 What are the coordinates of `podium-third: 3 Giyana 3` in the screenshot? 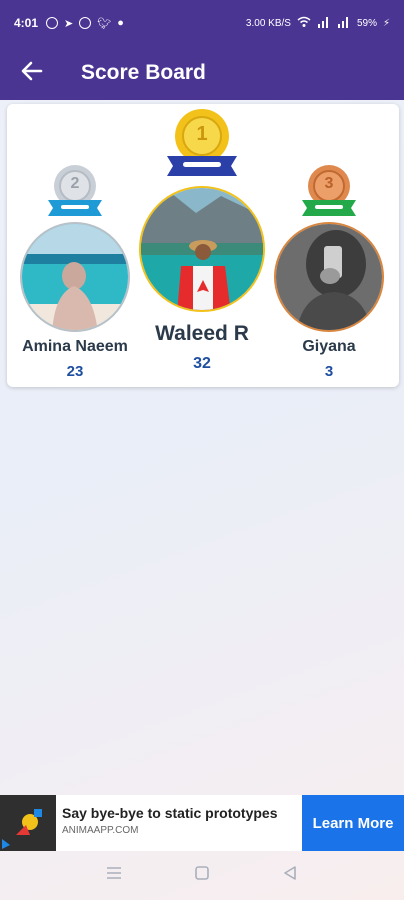 It's located at (329, 274).